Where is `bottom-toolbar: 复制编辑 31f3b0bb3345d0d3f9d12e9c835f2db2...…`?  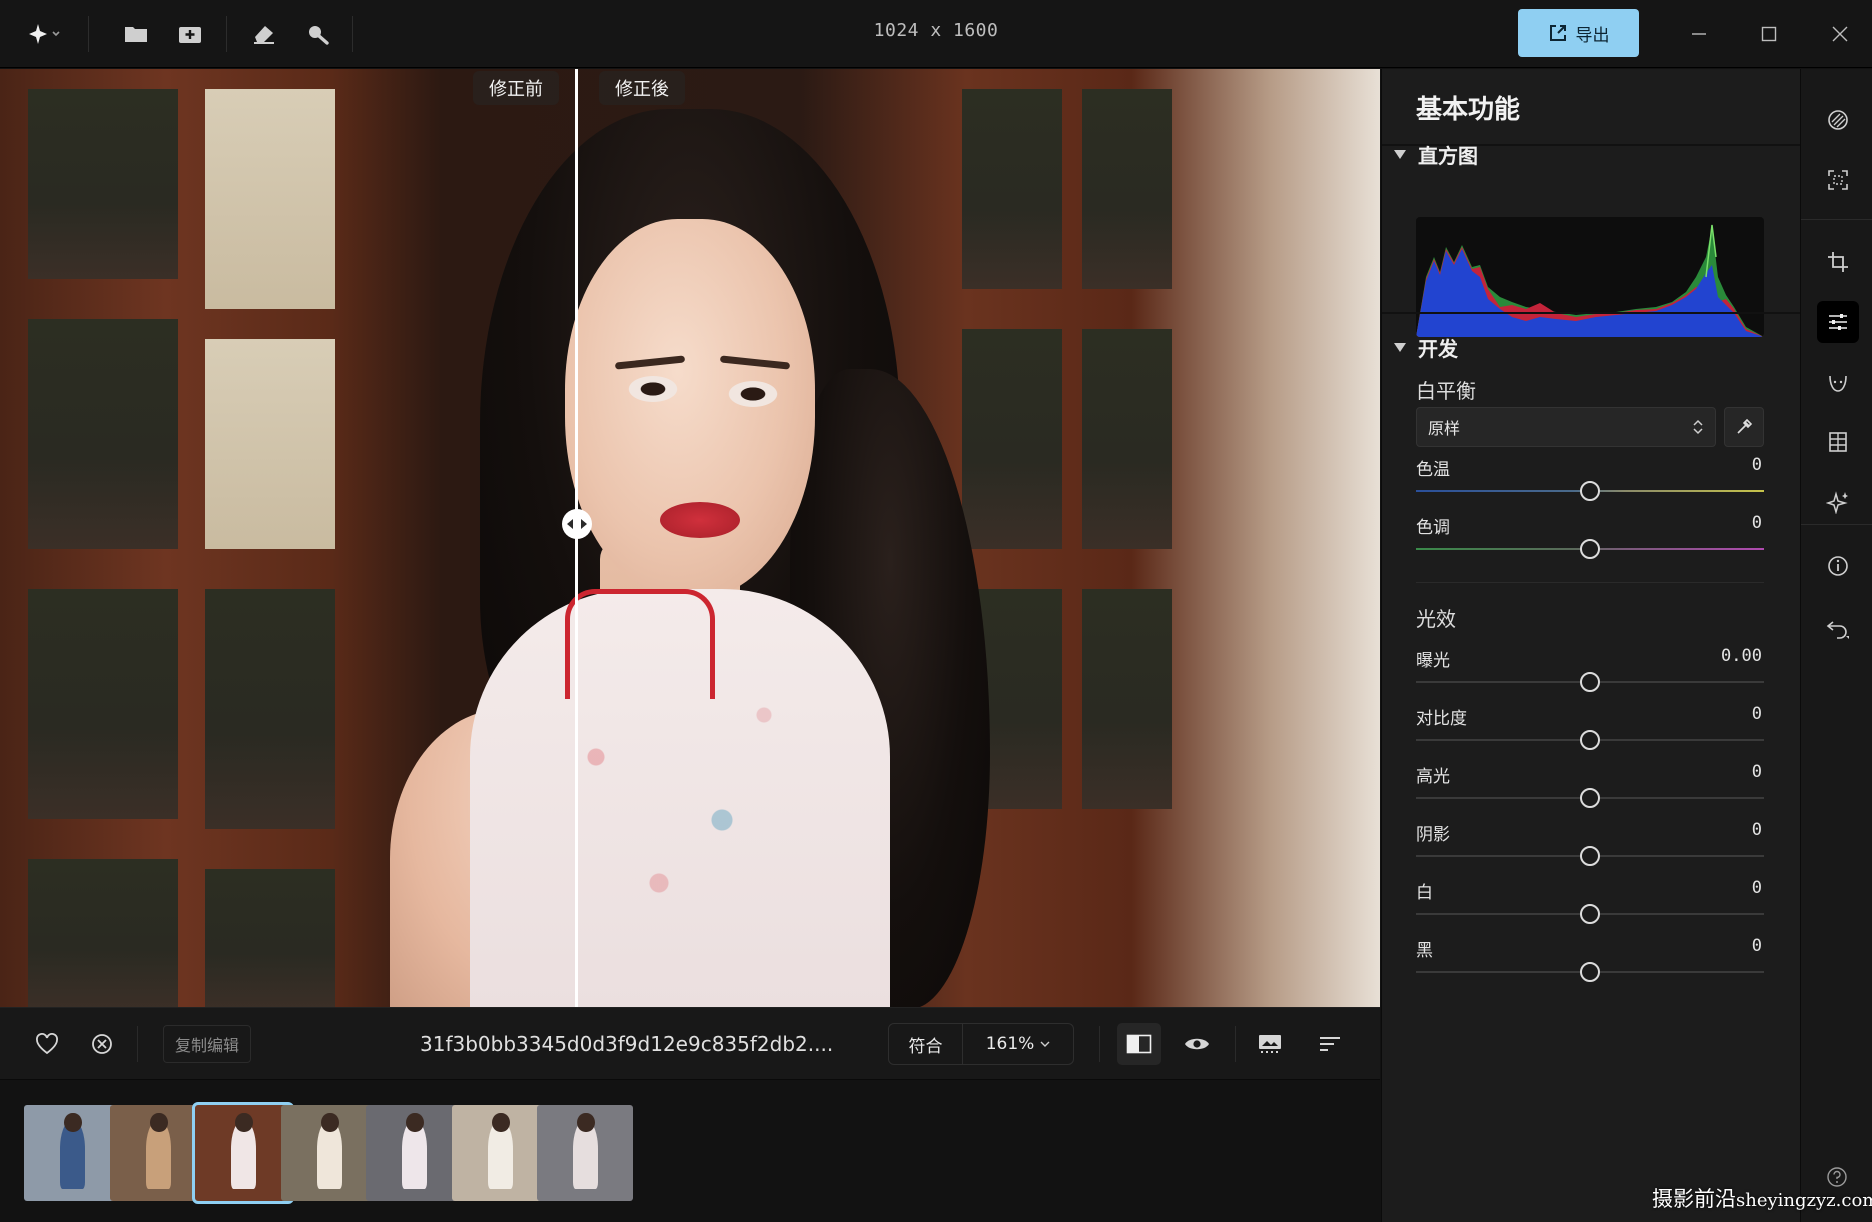
bottom-toolbar: 复制编辑 31f3b0bb3345d0d3f9d12e9c835f2db2...… is located at coordinates (690, 1043).